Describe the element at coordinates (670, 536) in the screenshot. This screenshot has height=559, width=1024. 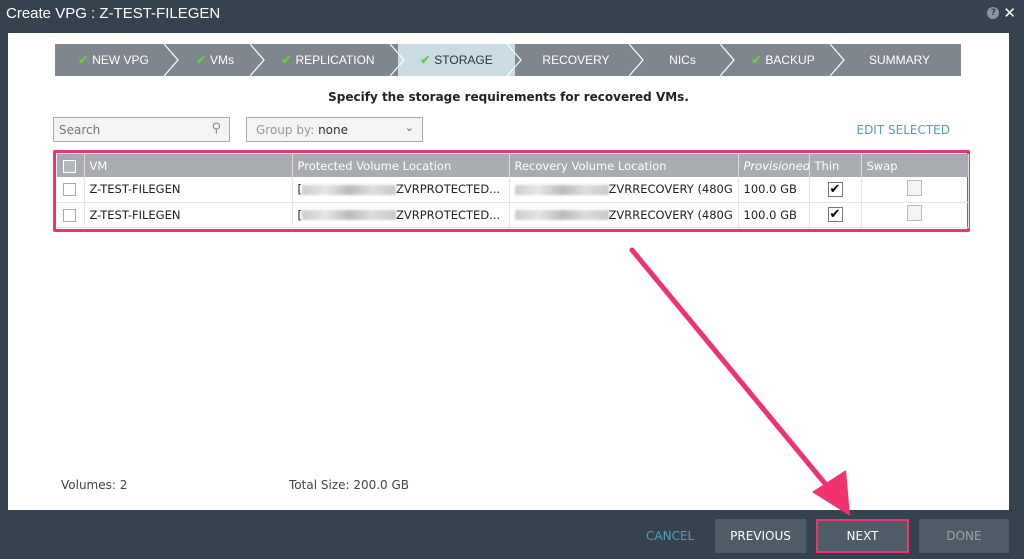
I see `cancel-button: CANCEL` at that location.